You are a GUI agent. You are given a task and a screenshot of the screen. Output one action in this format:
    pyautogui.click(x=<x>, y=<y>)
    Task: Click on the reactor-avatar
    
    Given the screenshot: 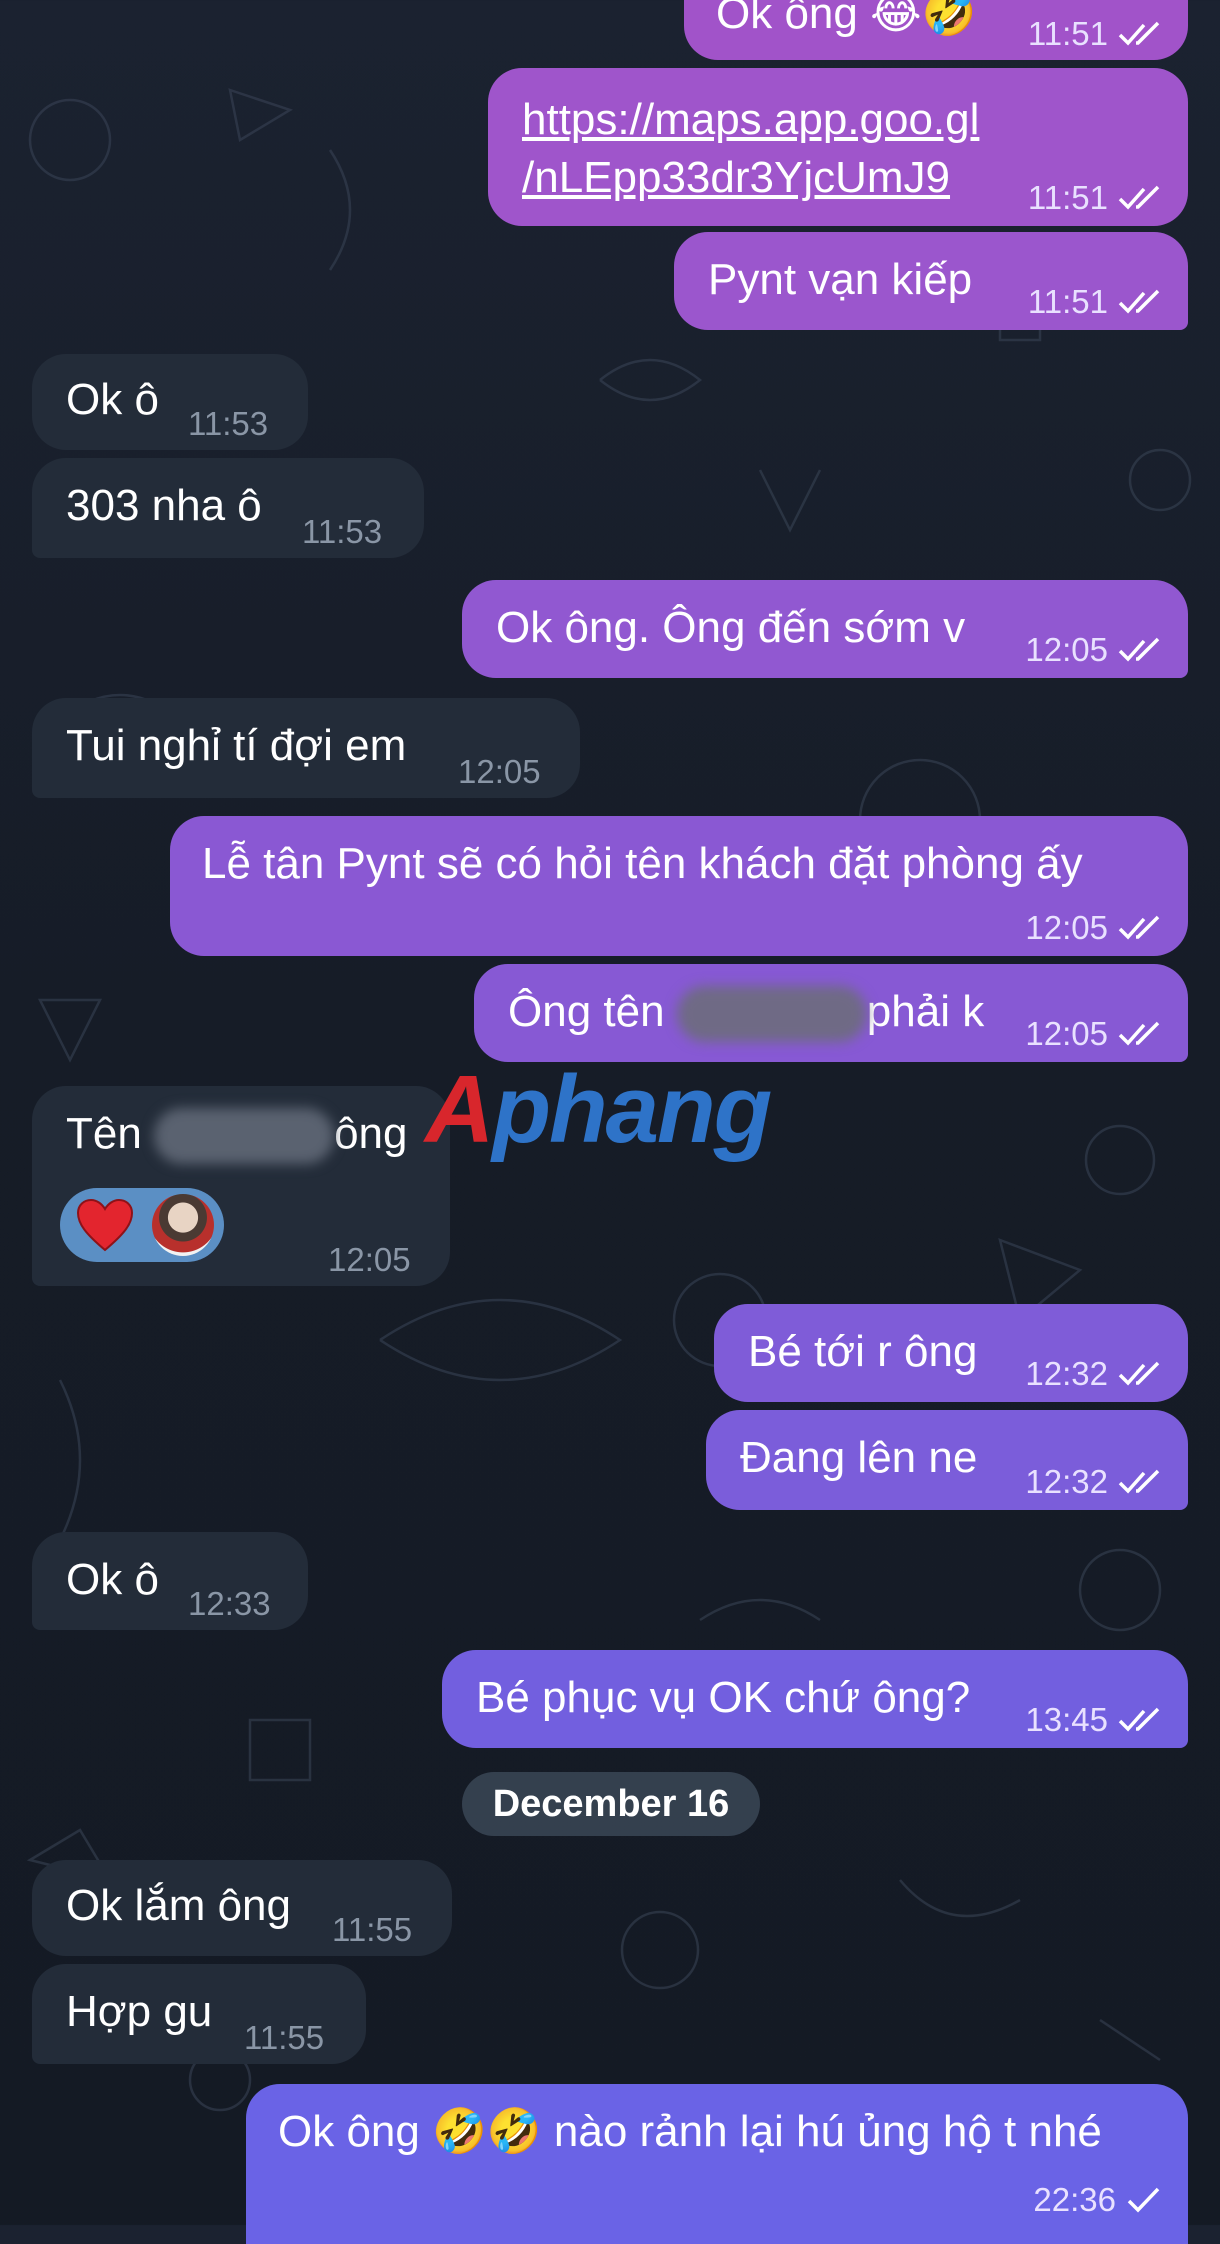 What is the action you would take?
    pyautogui.click(x=183, y=1225)
    